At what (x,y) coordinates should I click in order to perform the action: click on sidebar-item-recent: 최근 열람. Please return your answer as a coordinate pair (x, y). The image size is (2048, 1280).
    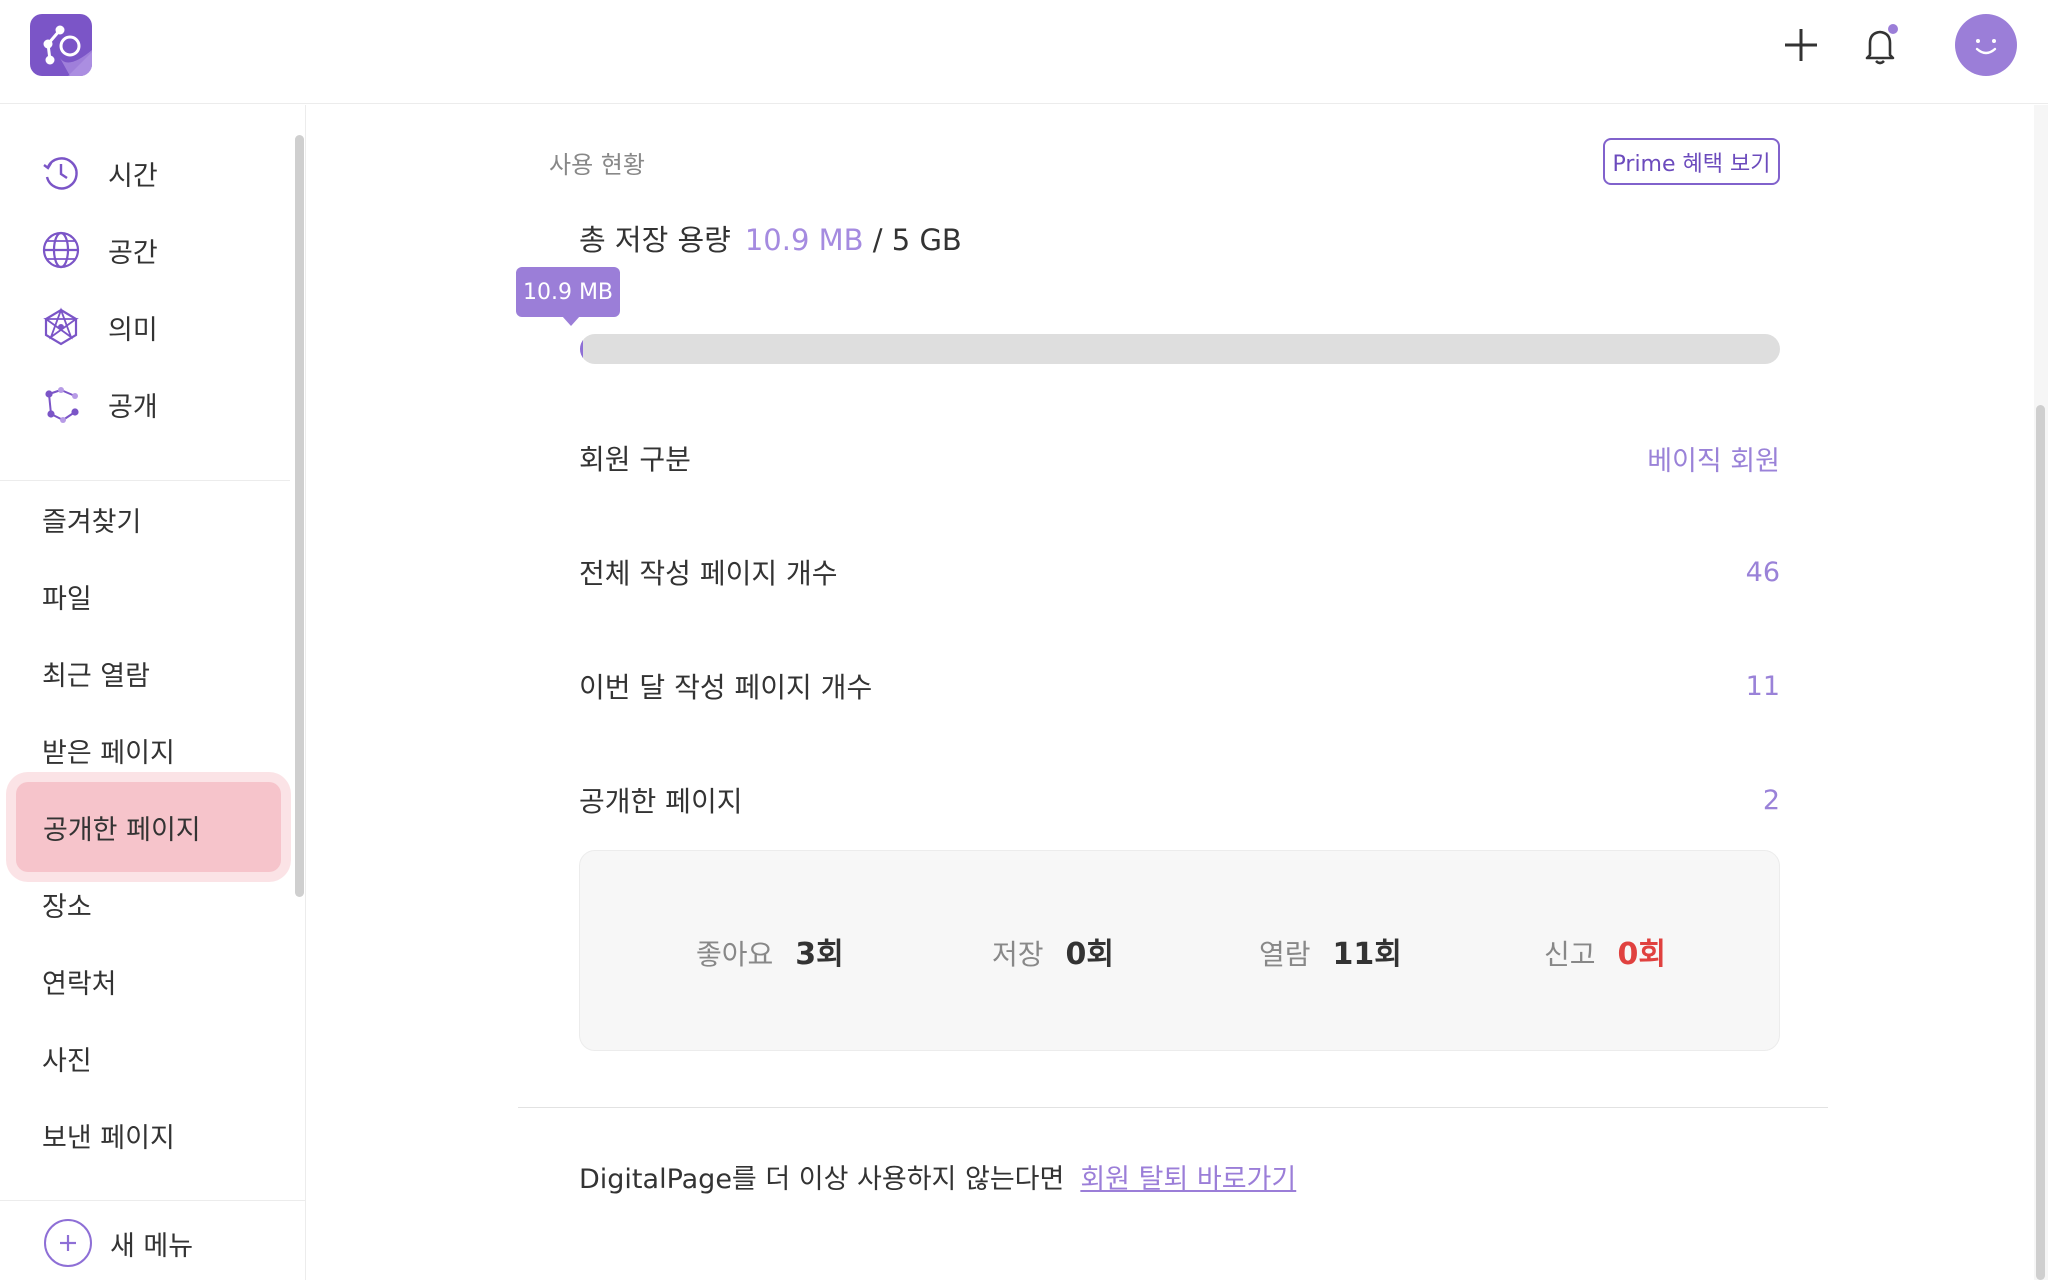
    Looking at the image, I should click on (96, 673).